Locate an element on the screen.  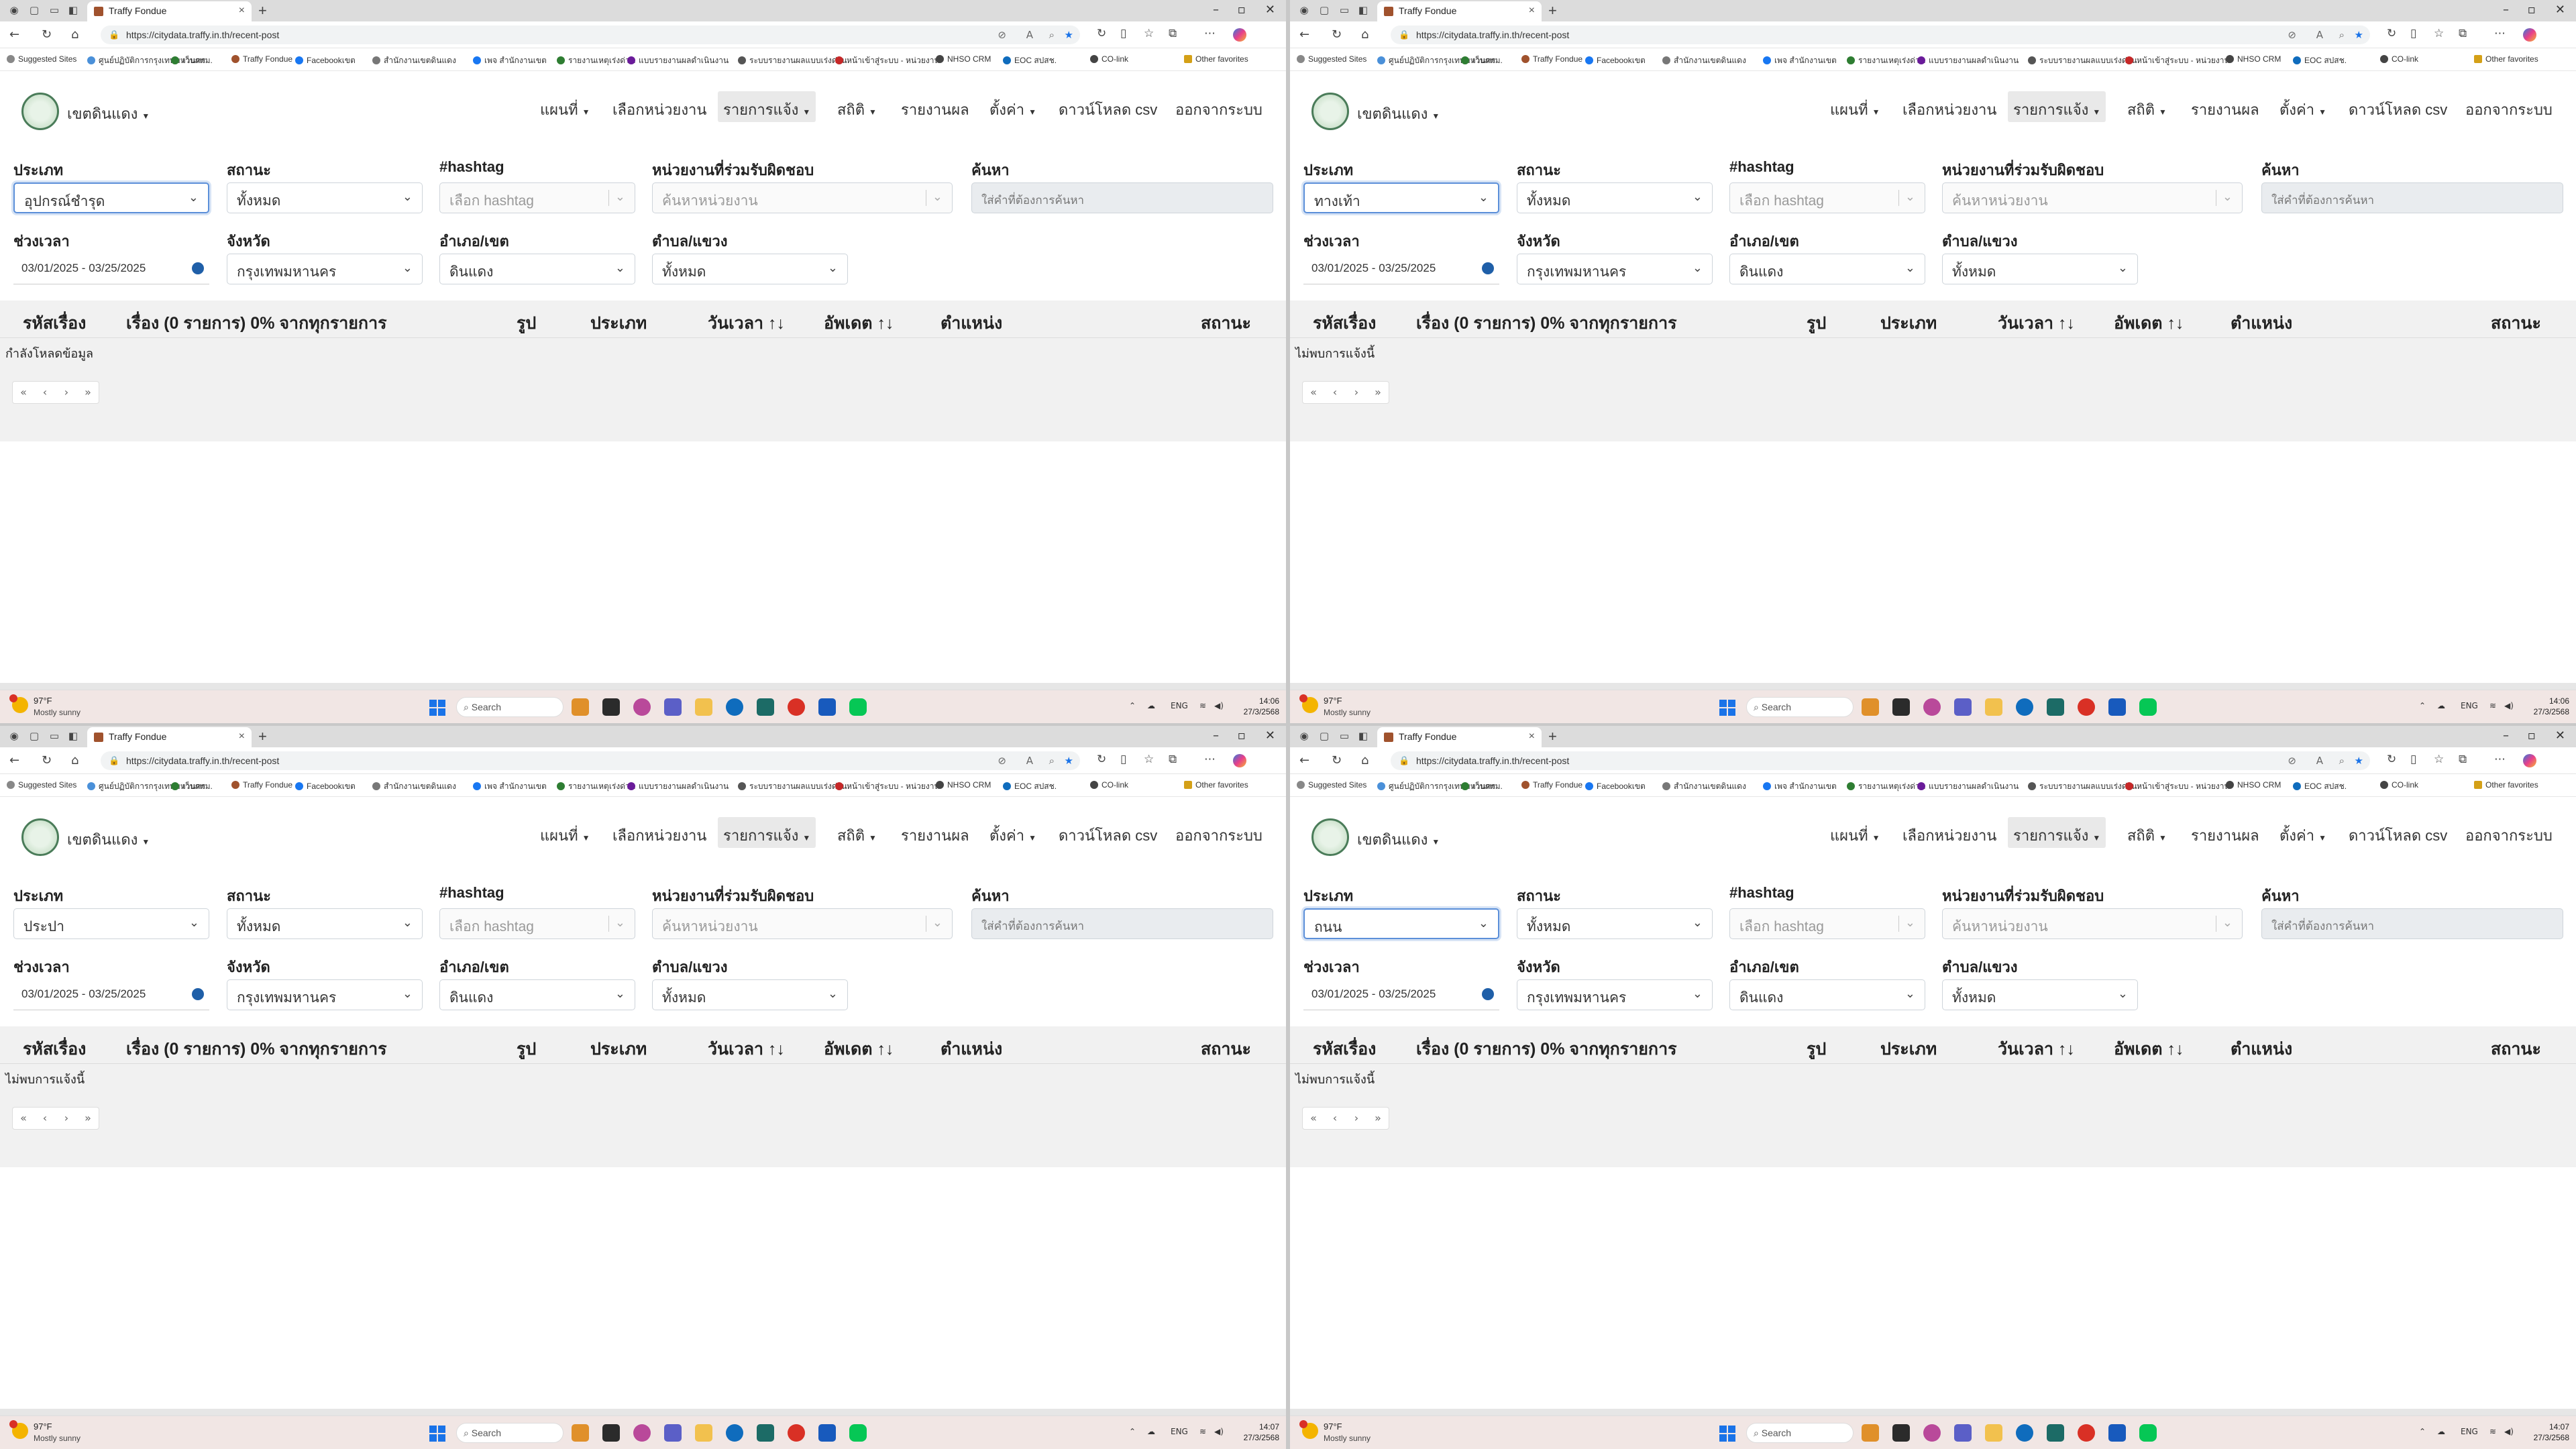
close-tab-icon: × is located at coordinates (1532, 737).